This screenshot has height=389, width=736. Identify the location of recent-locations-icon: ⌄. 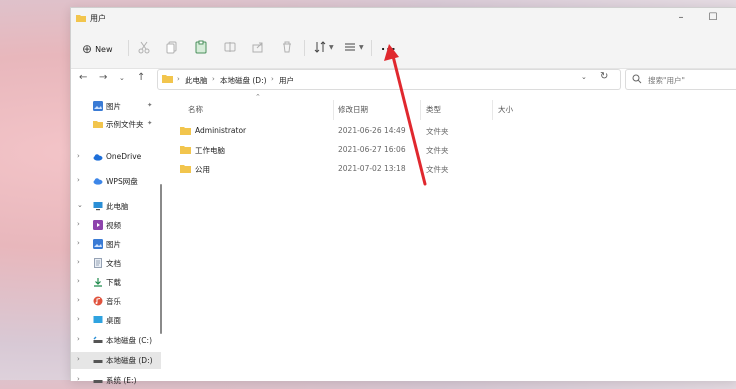
(122, 78).